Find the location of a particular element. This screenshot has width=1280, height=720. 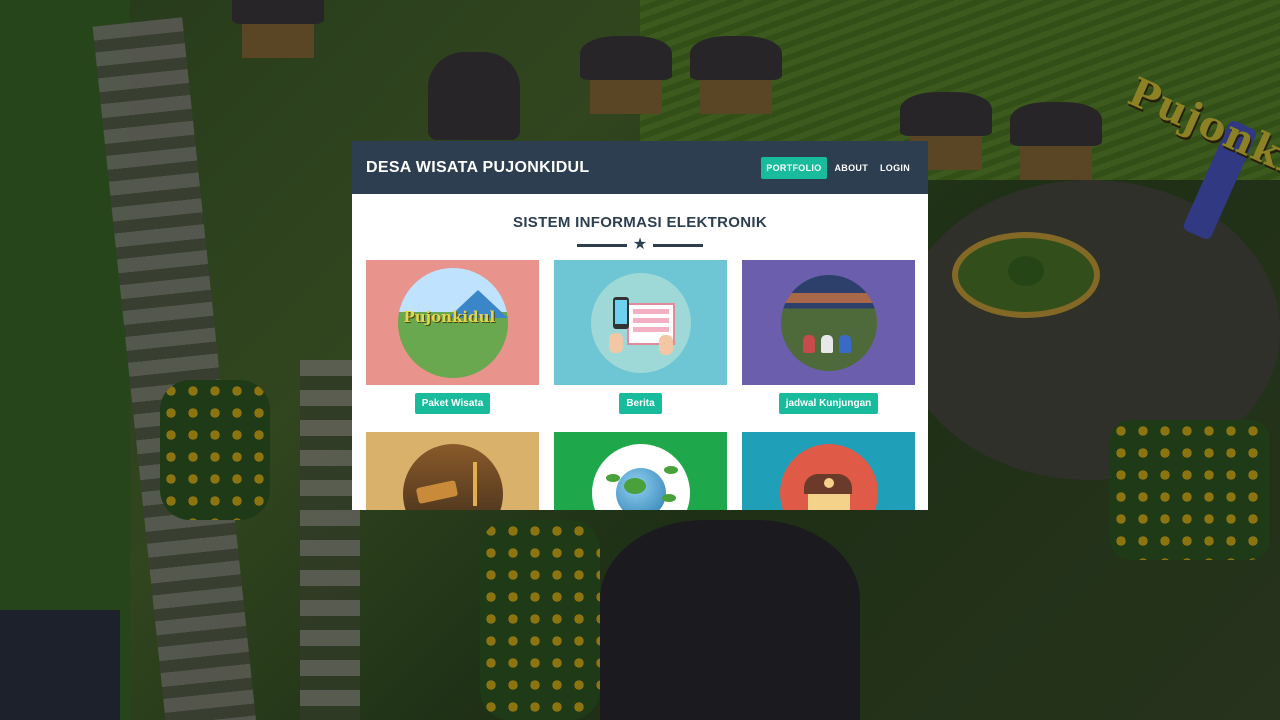

card-lingkungan is located at coordinates (640, 471).